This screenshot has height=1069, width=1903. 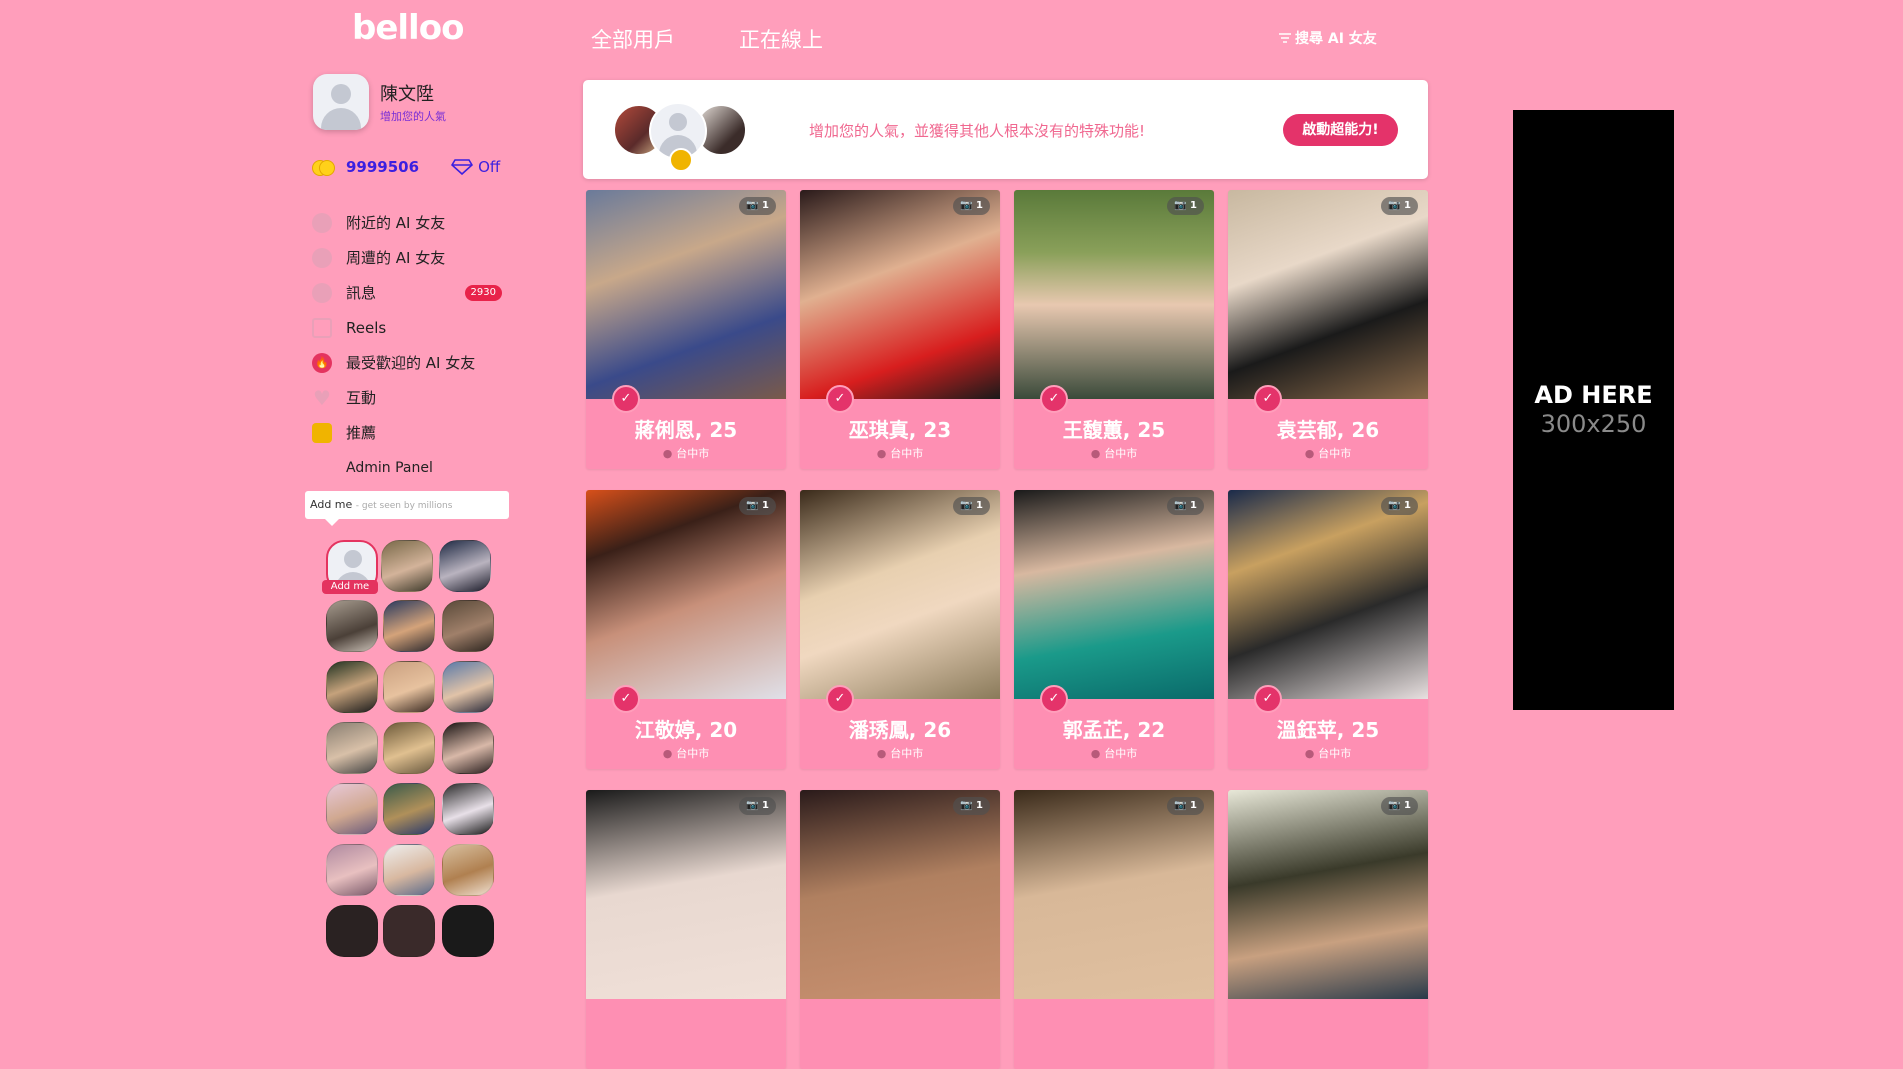 I want to click on boost-banner: 增加您的人氣，並獲得其他人根本沒有的特殊功能! 啟動超能力!, so click(x=1005, y=129).